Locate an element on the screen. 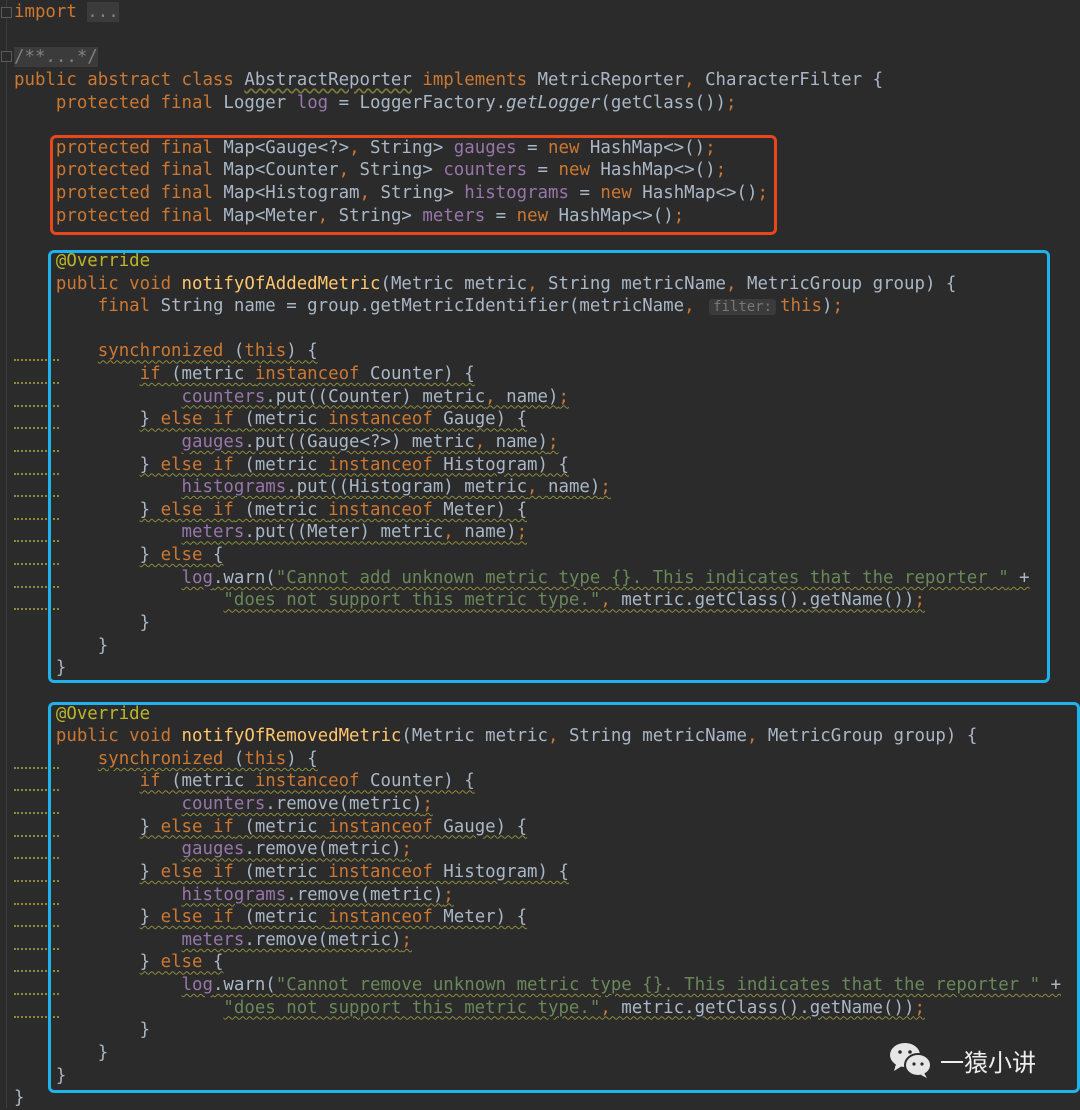  code-token: histograms is located at coordinates (234, 894).